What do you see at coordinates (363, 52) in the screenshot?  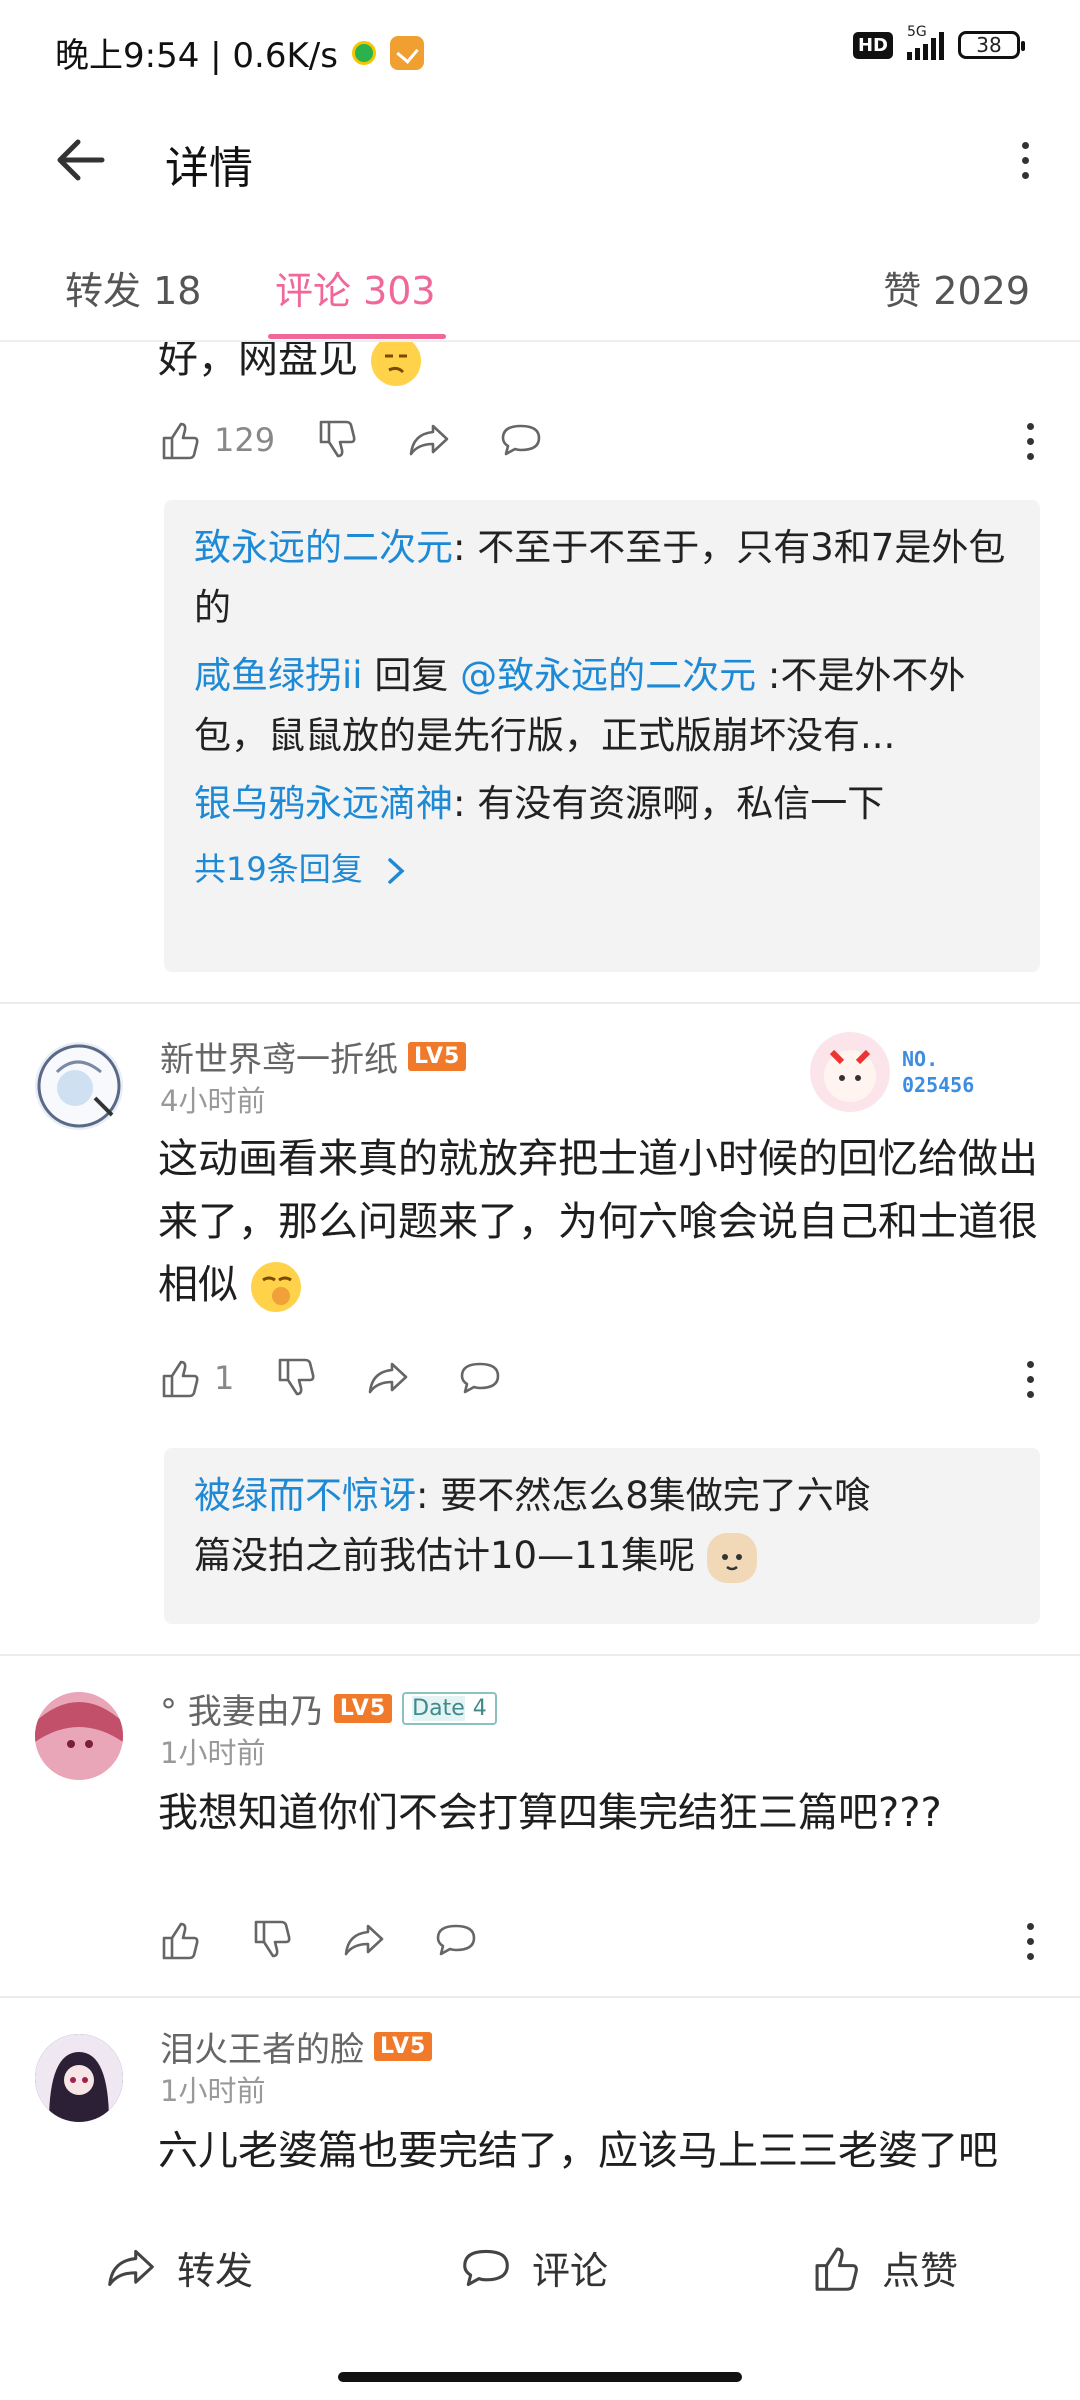 I see `app-notification-icon` at bounding box center [363, 52].